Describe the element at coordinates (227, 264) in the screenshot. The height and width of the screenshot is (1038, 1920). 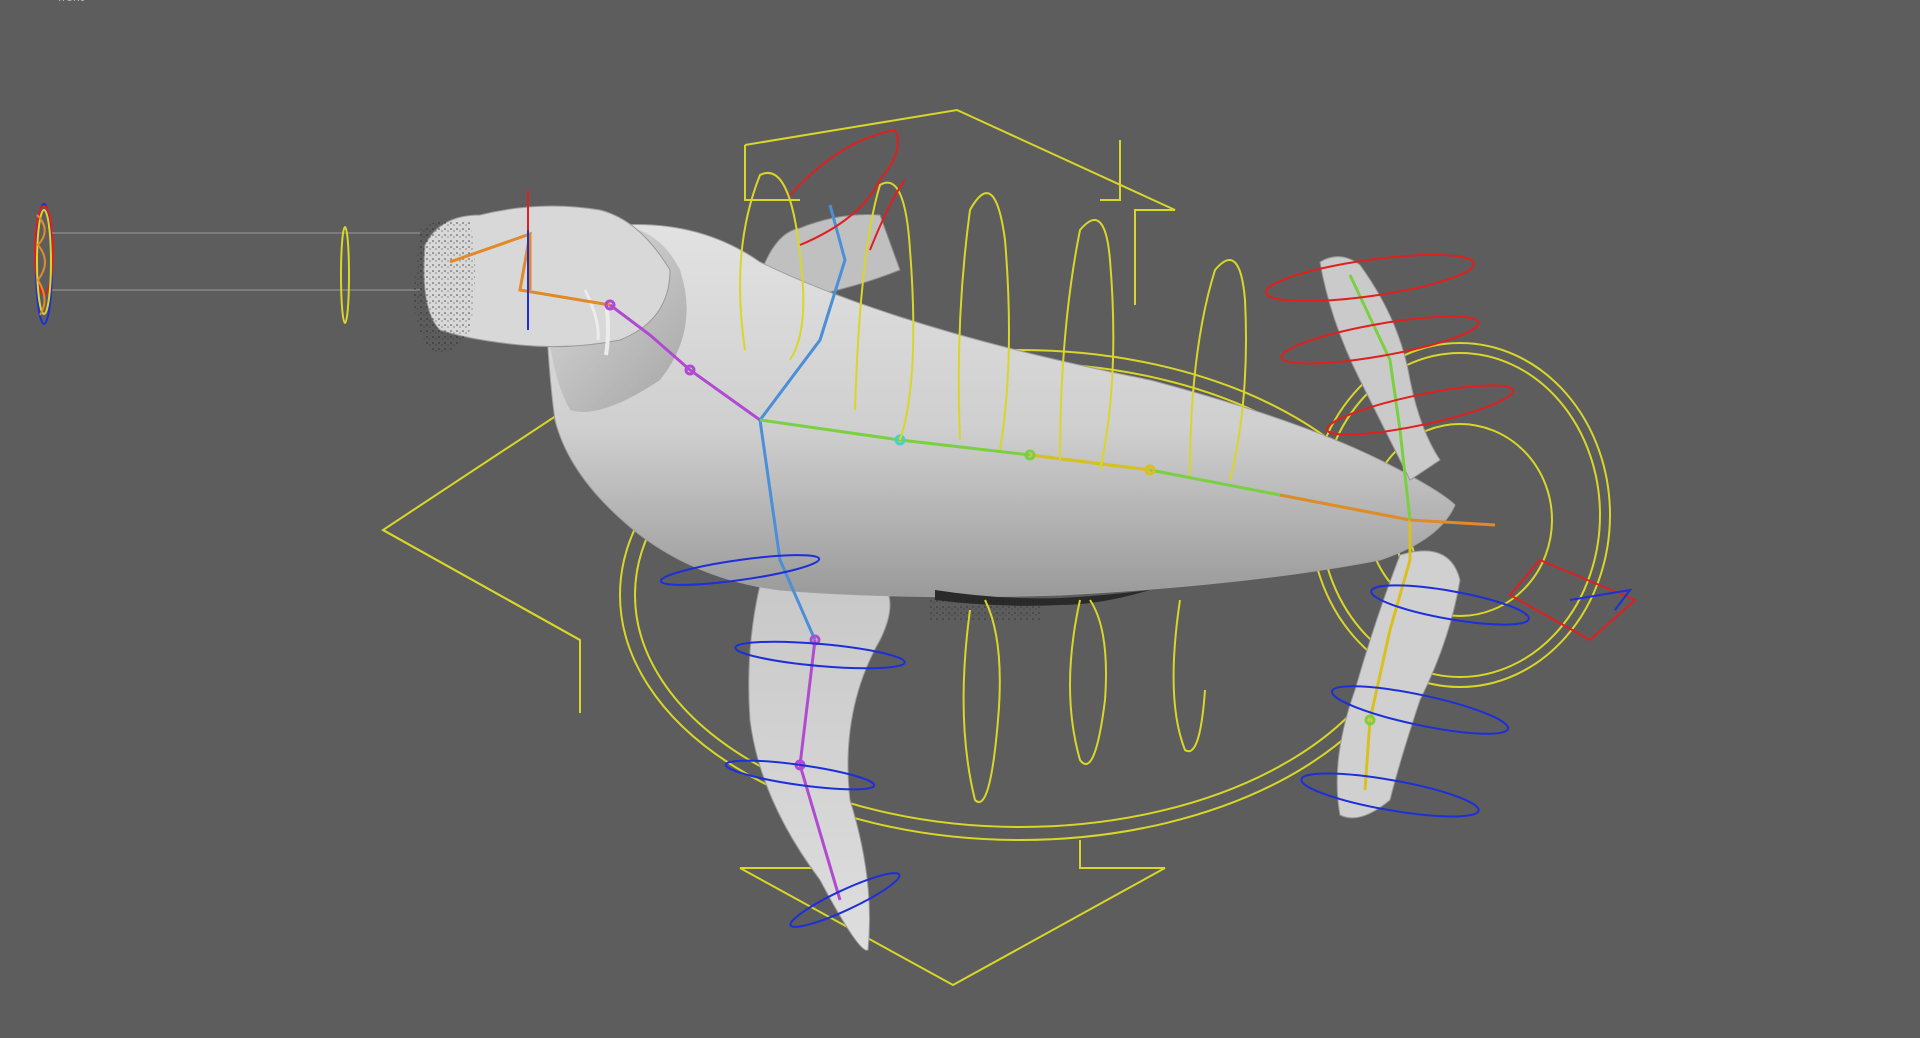
I see `eye-target-locator-icon` at that location.